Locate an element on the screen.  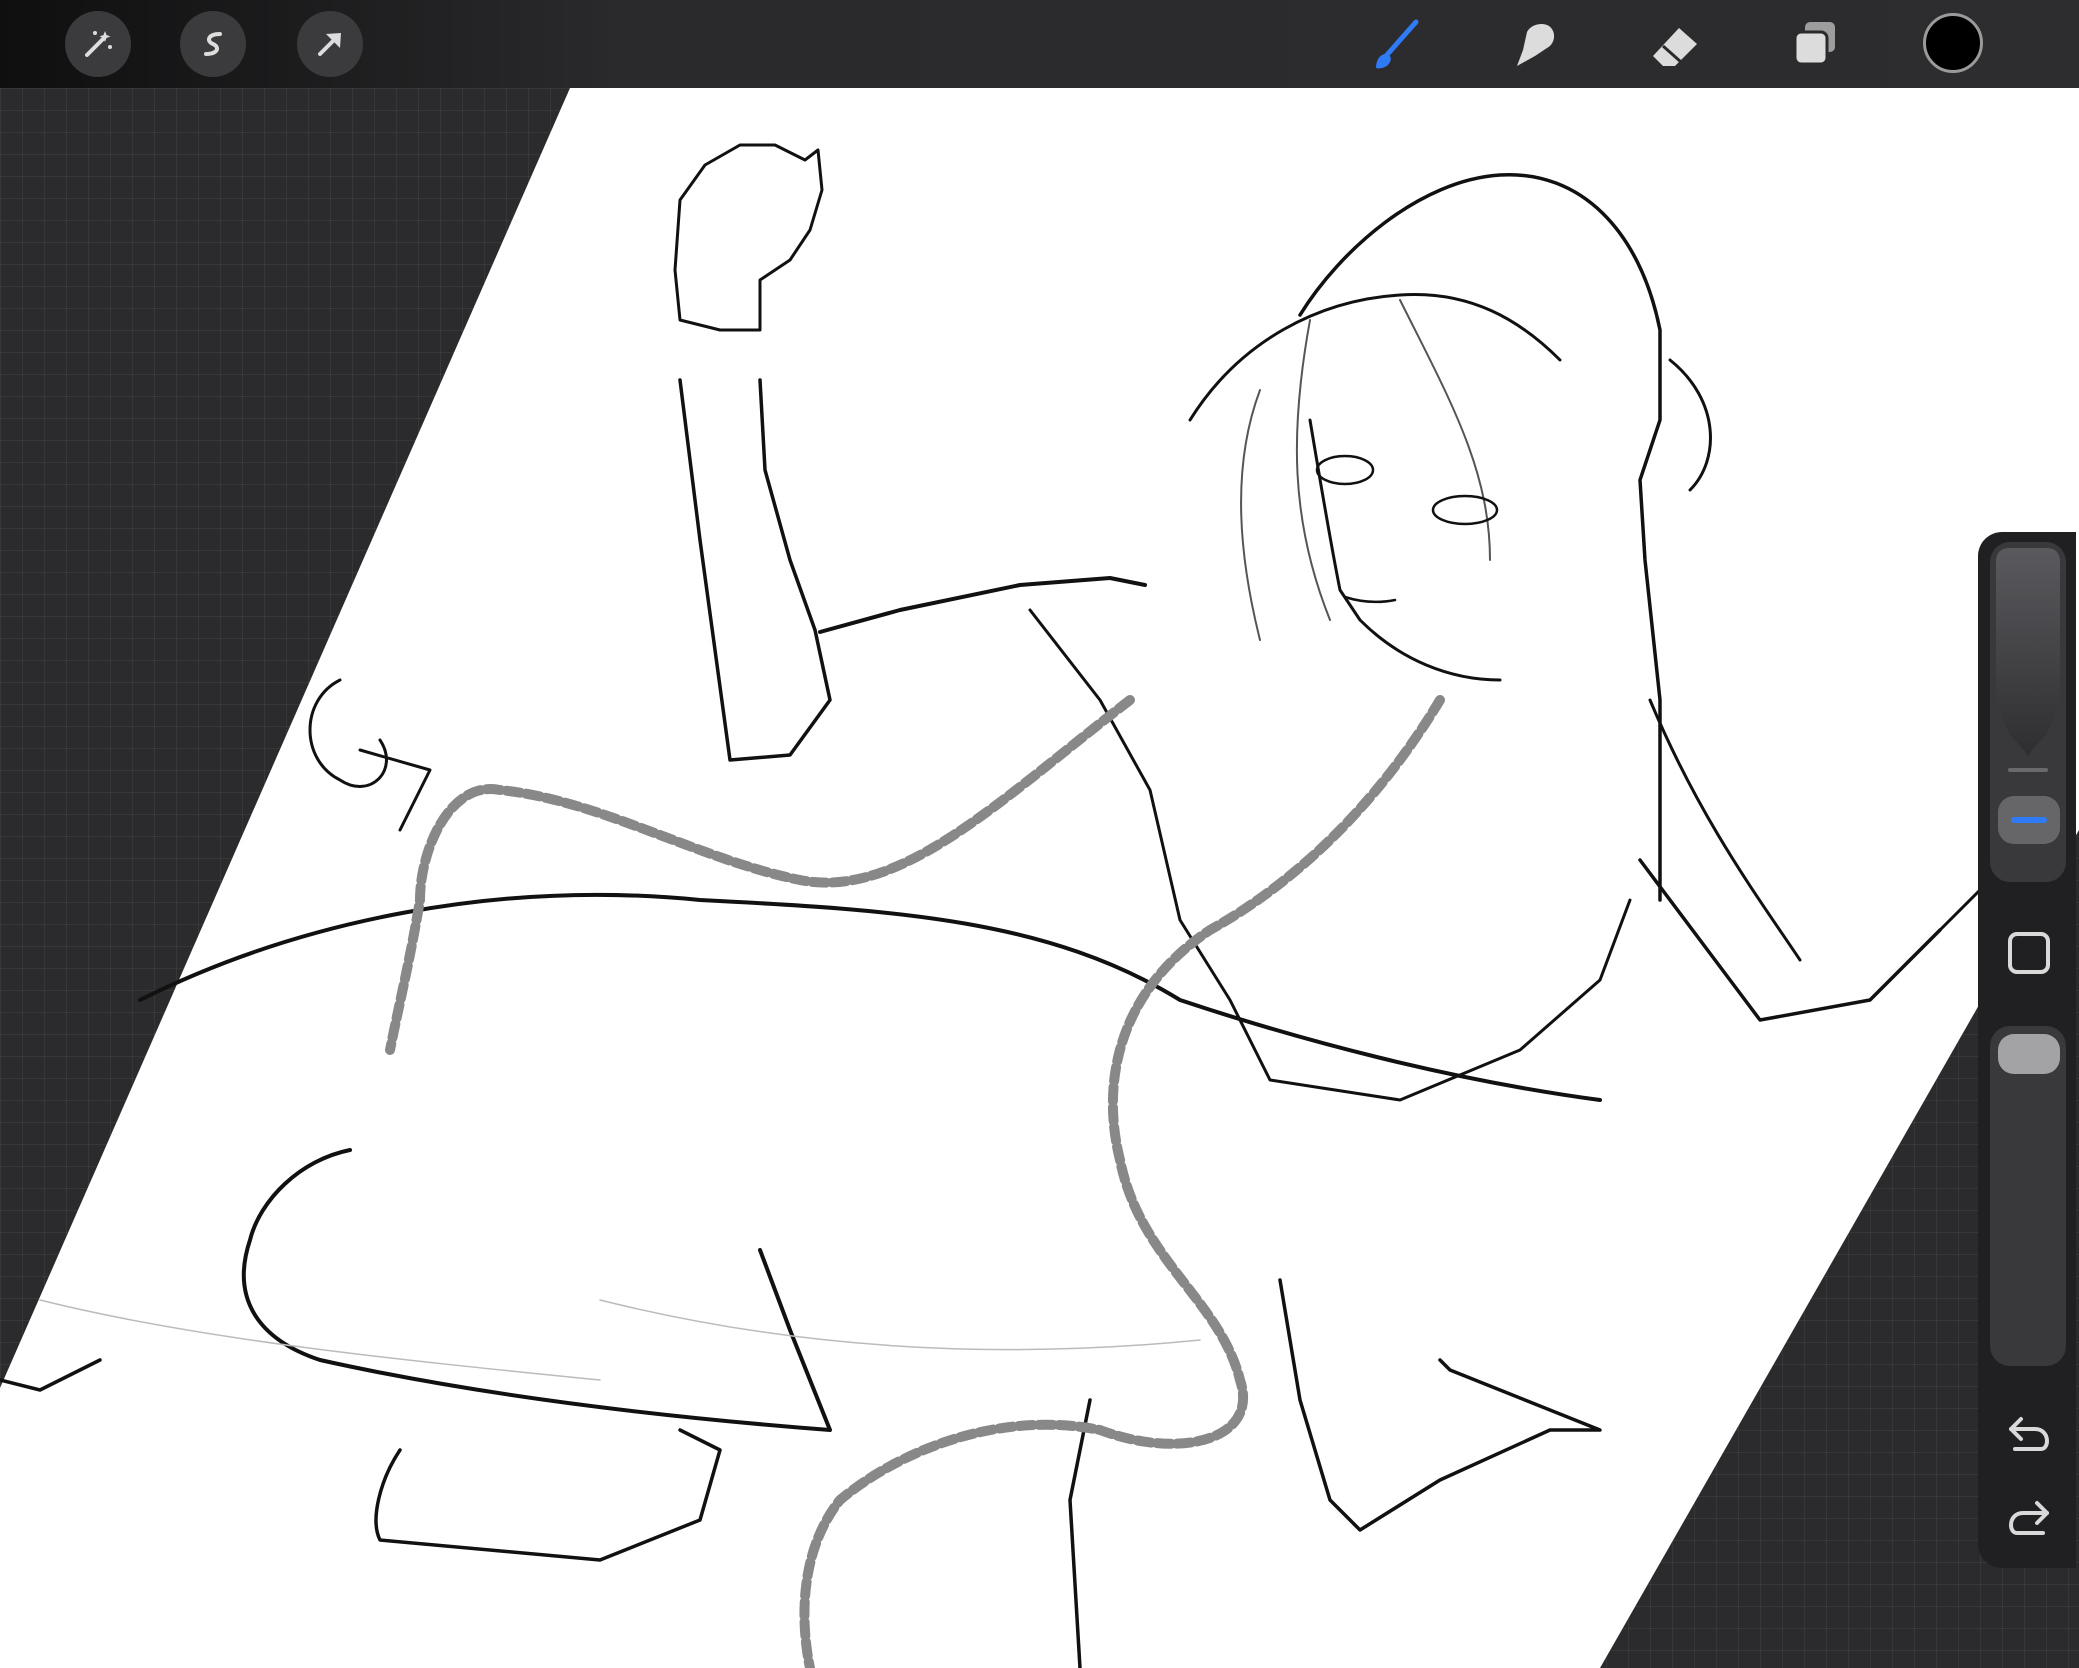
s-curve-icon is located at coordinates (213, 44).